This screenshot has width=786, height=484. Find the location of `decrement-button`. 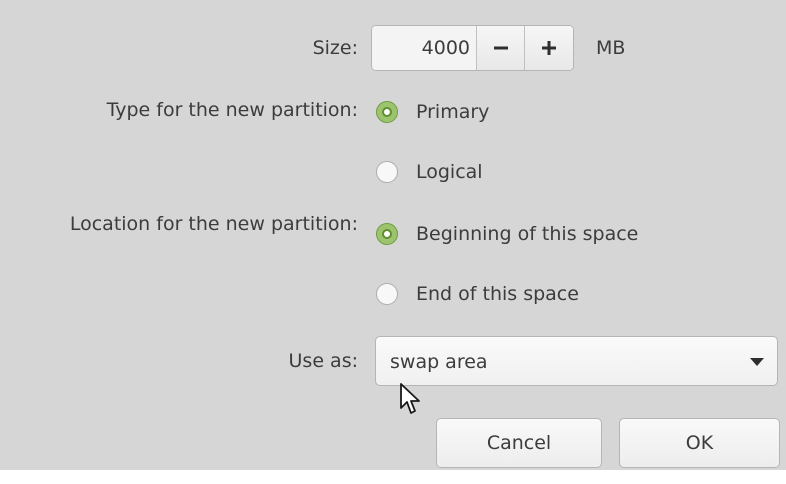

decrement-button is located at coordinates (500, 48).